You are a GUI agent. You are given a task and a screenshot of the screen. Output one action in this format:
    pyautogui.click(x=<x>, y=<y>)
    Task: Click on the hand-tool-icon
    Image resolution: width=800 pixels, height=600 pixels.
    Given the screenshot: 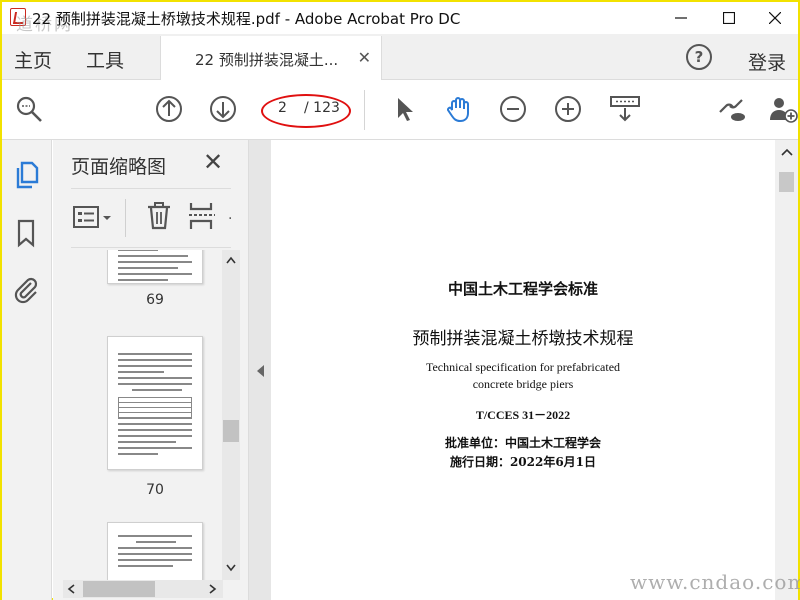 What is the action you would take?
    pyautogui.click(x=459, y=109)
    